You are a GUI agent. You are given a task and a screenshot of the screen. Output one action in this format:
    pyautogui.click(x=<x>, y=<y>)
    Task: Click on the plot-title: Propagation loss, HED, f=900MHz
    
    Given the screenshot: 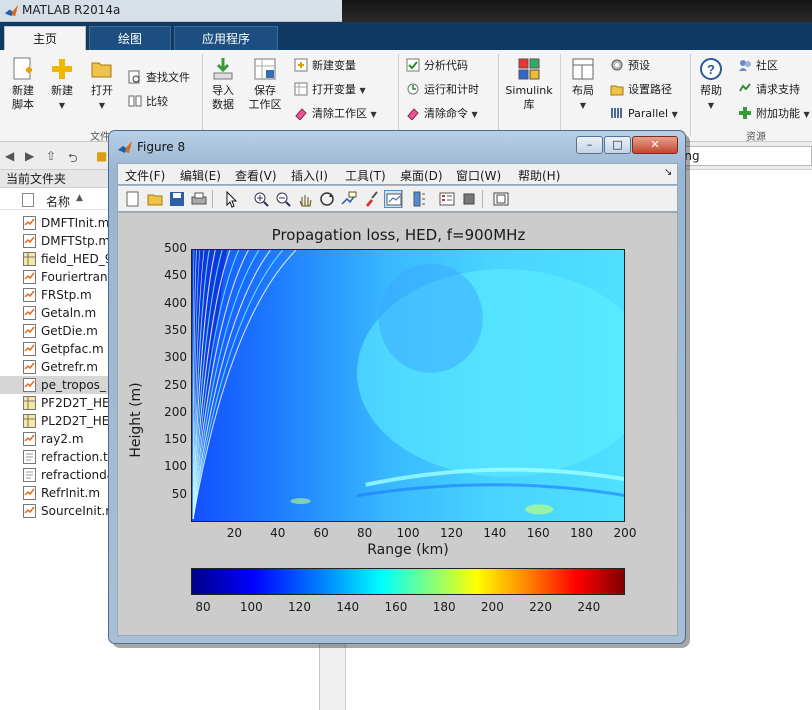 What is the action you would take?
    pyautogui.click(x=398, y=235)
    